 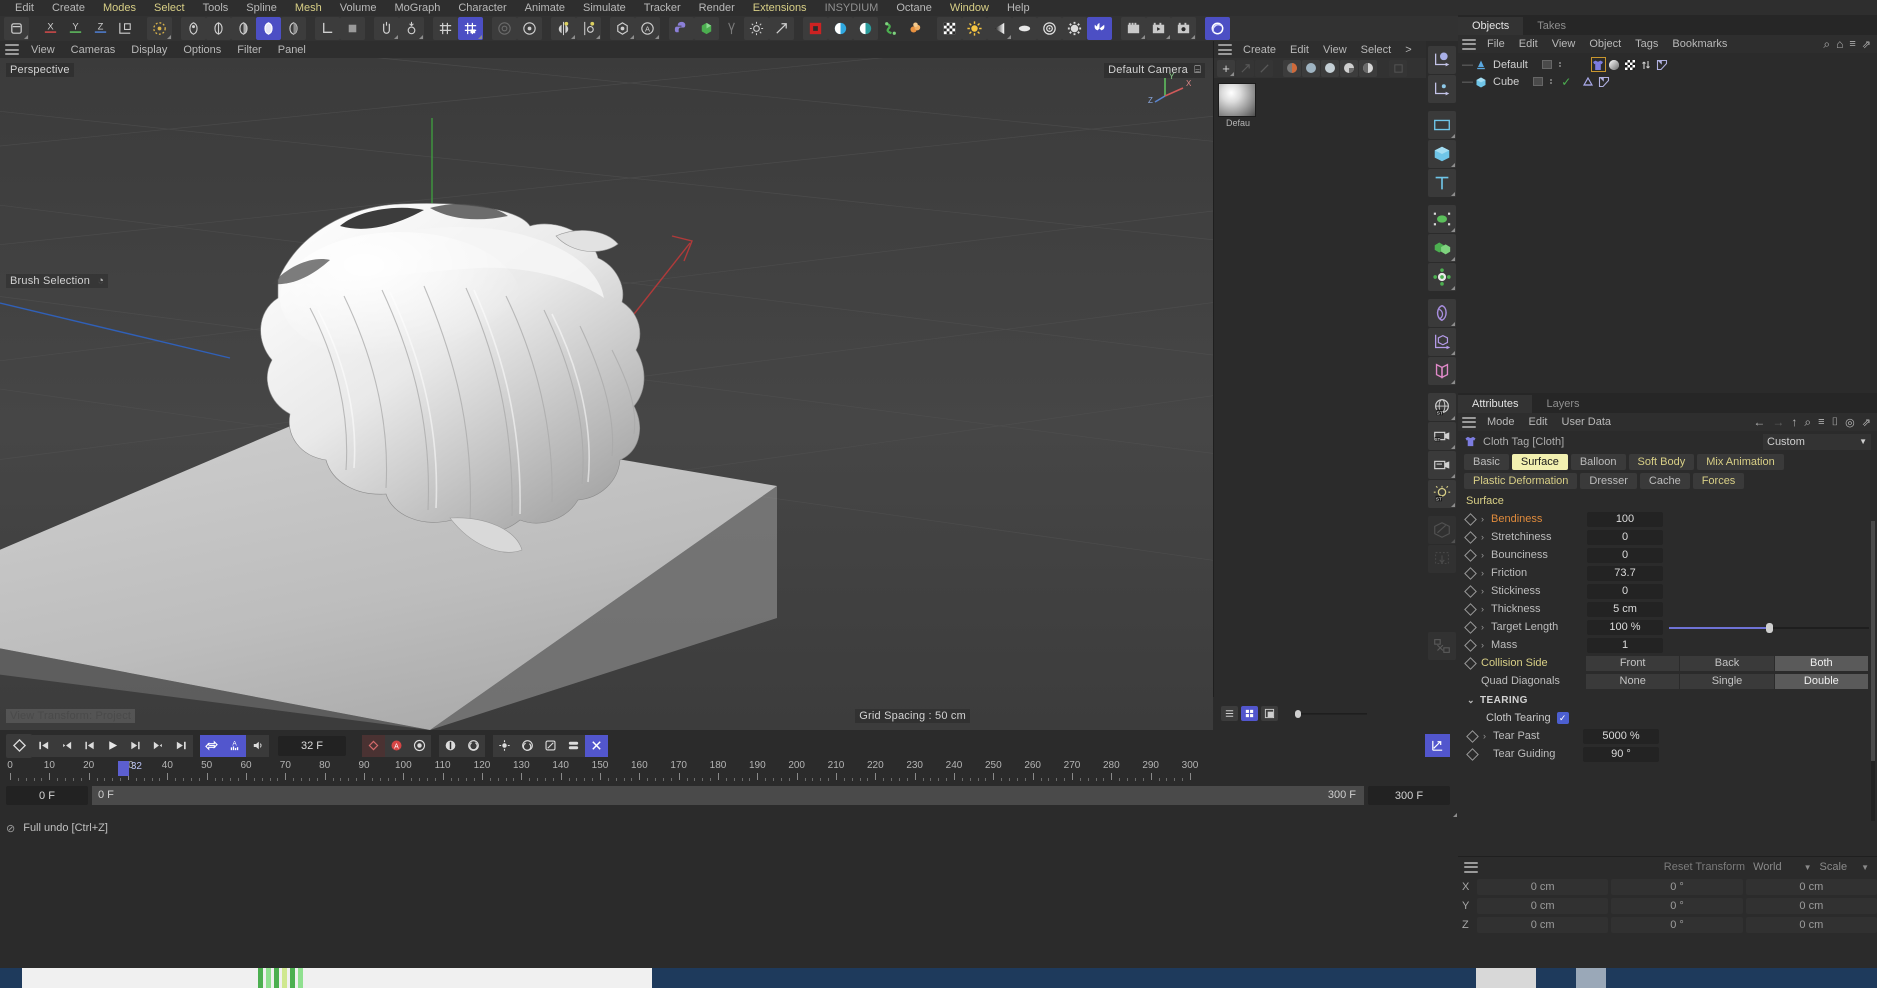 What do you see at coordinates (1614, 64) in the screenshot?
I see `tag-material-tag` at bounding box center [1614, 64].